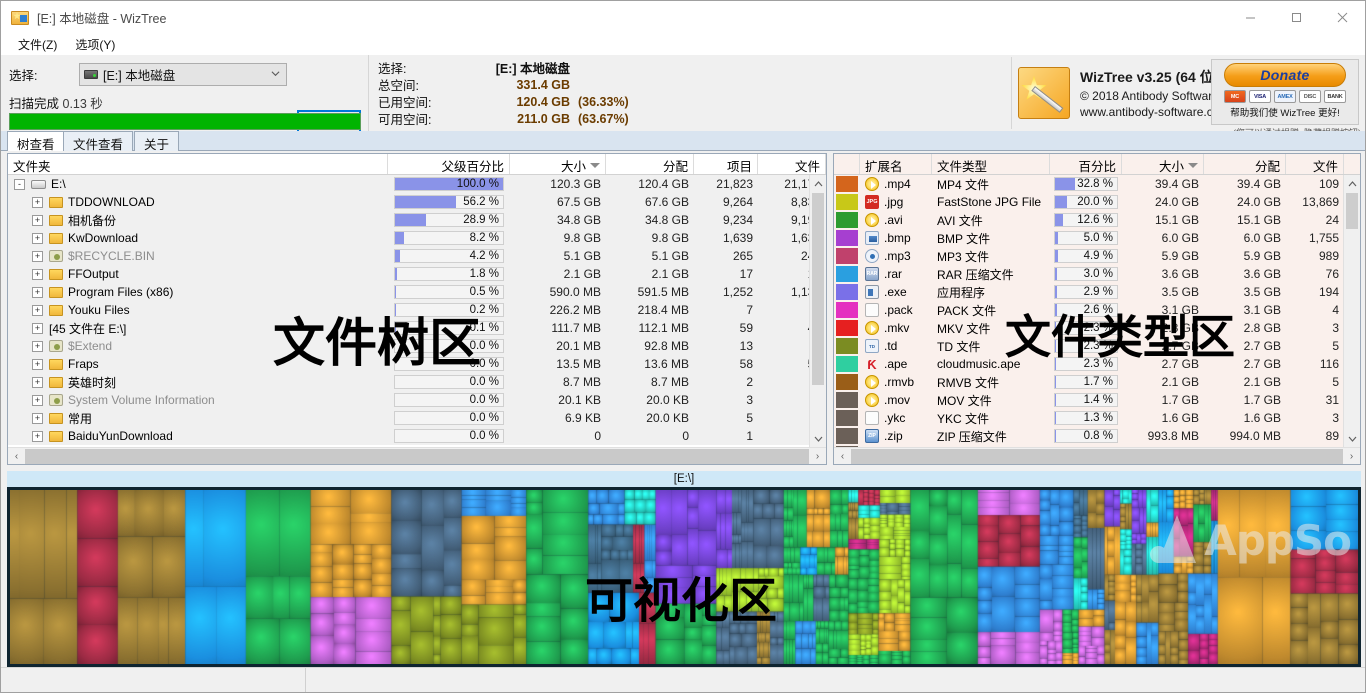  I want to click on tree-column-parent-percent: 父级百分比, so click(449, 164).